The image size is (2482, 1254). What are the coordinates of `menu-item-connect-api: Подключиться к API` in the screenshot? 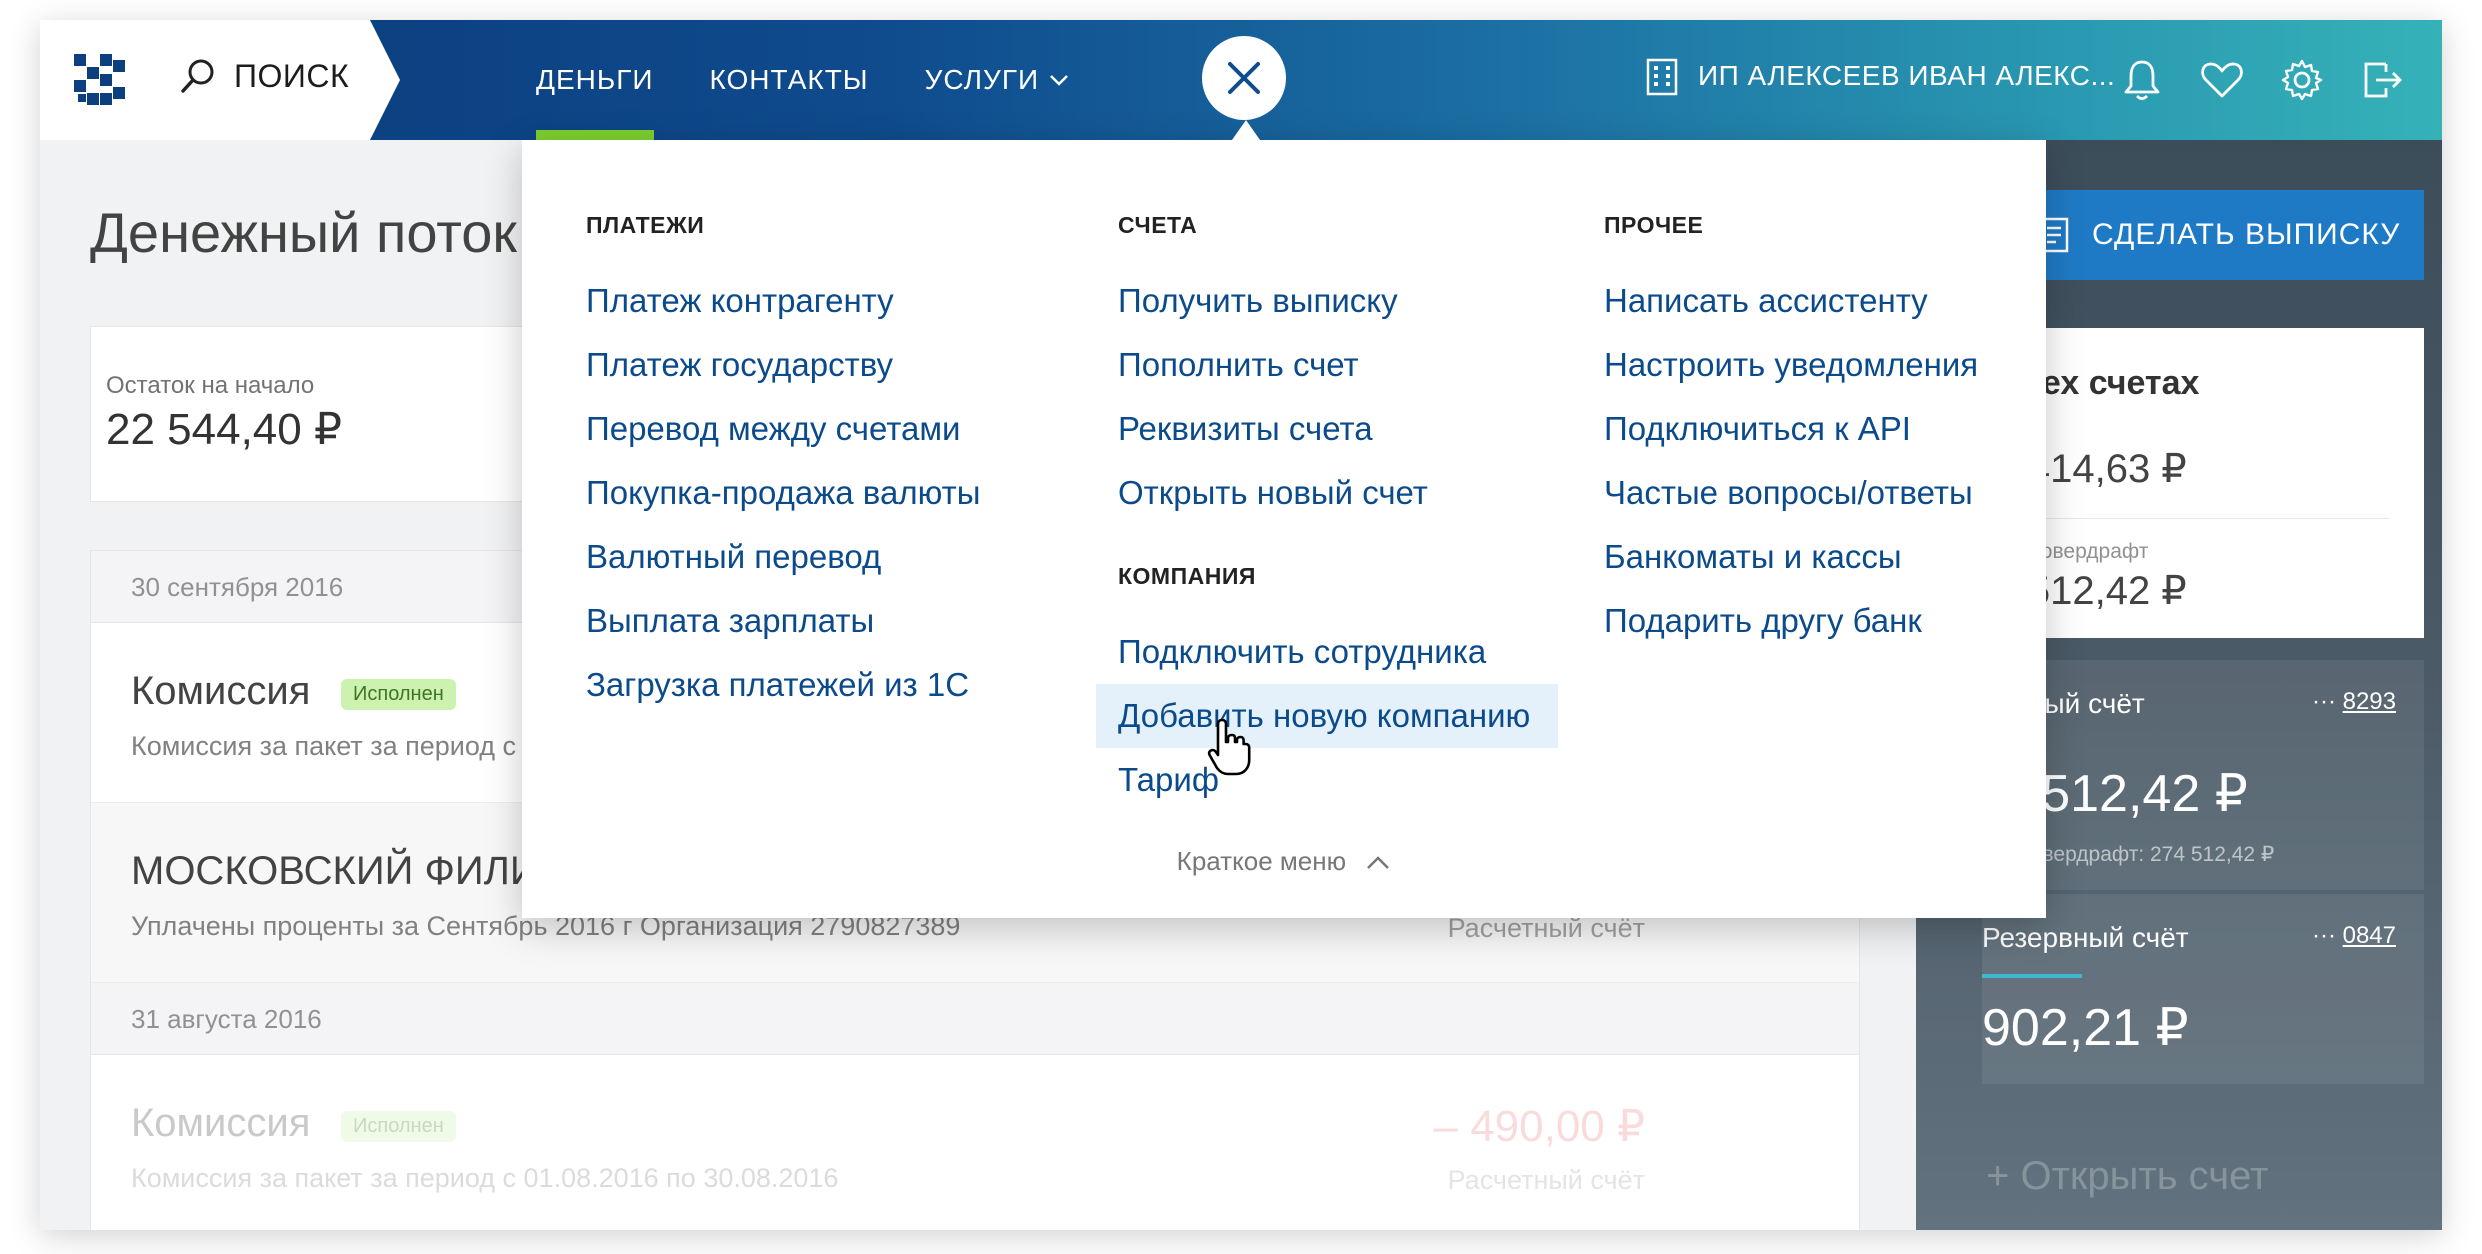 It's located at (1791, 429).